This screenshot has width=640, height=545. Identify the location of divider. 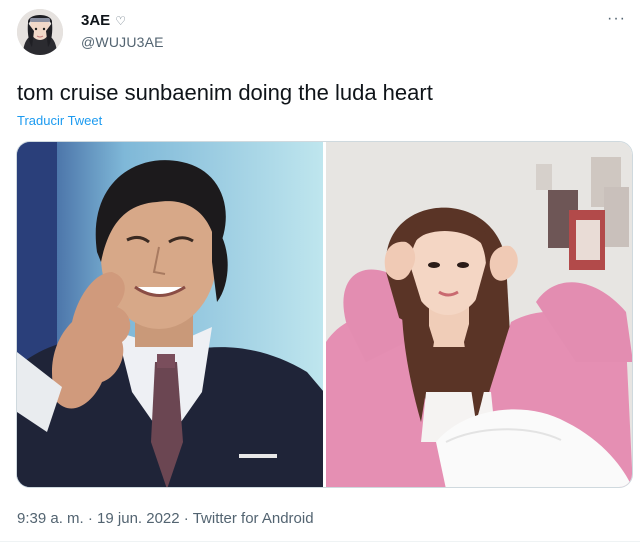
(320, 541).